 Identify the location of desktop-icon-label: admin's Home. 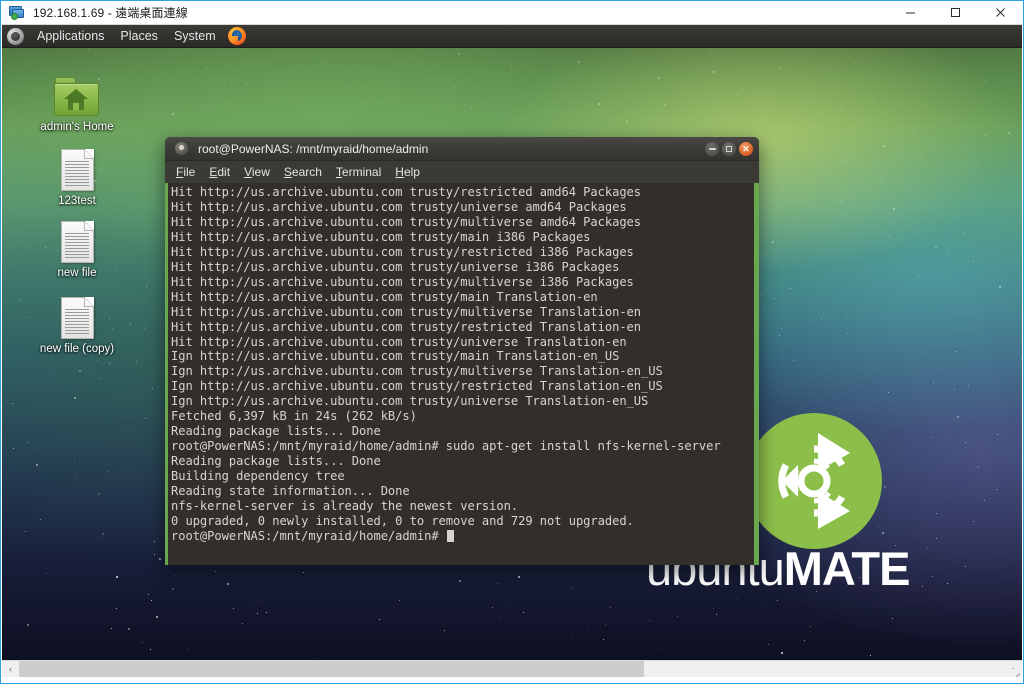
(77, 127).